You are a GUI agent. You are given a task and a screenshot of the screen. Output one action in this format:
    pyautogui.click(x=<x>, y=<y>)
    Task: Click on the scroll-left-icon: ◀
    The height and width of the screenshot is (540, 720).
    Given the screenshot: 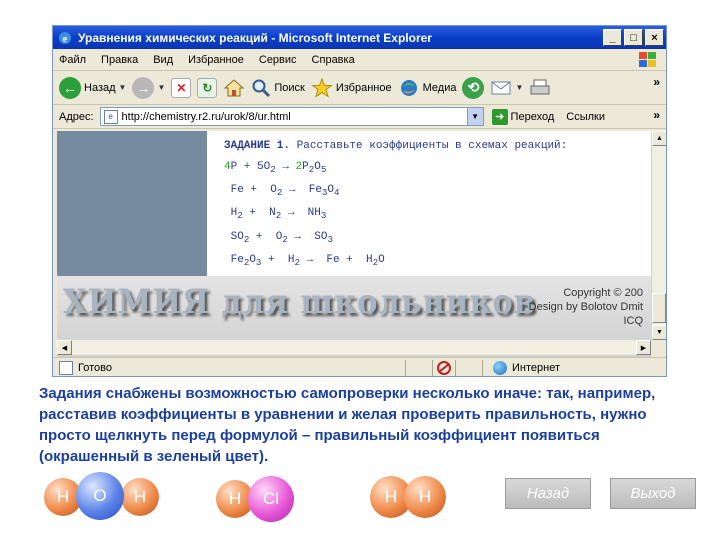 What is the action you would take?
    pyautogui.click(x=64, y=347)
    